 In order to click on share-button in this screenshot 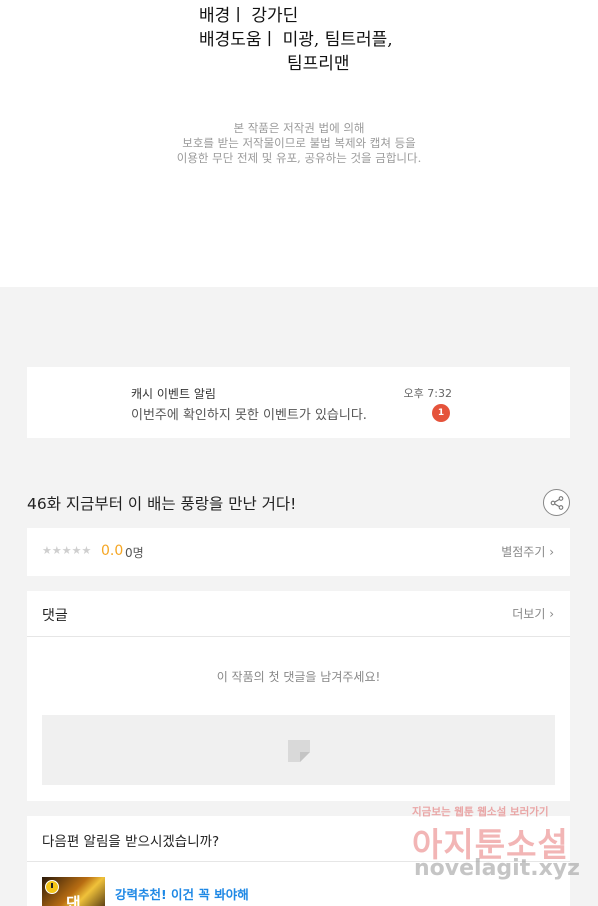, I will do `click(556, 502)`.